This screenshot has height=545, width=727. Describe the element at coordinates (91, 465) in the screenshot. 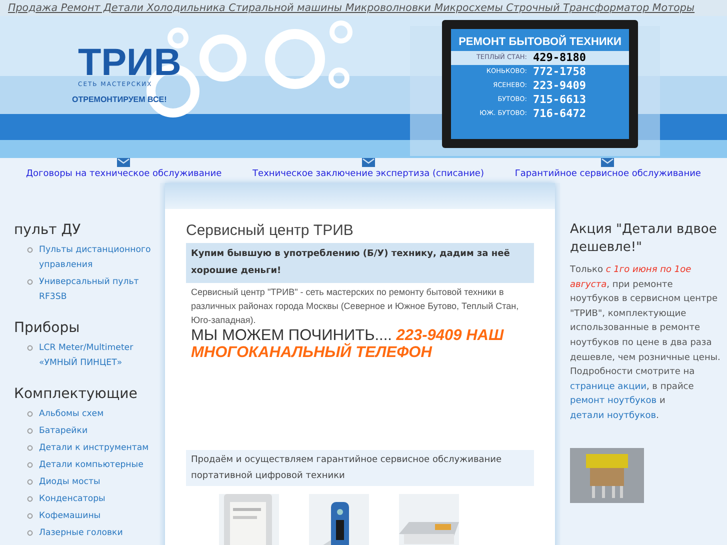

I see `sidebar-link: Детали компьютерные` at that location.